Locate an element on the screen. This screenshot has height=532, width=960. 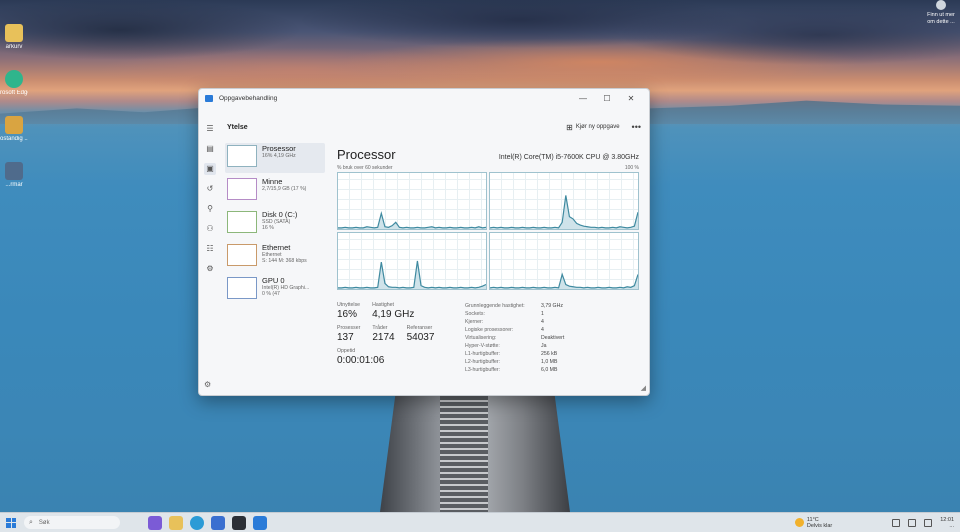
spec-row: Virtualisering: Deaktivert is located at coordinates (515, 338).